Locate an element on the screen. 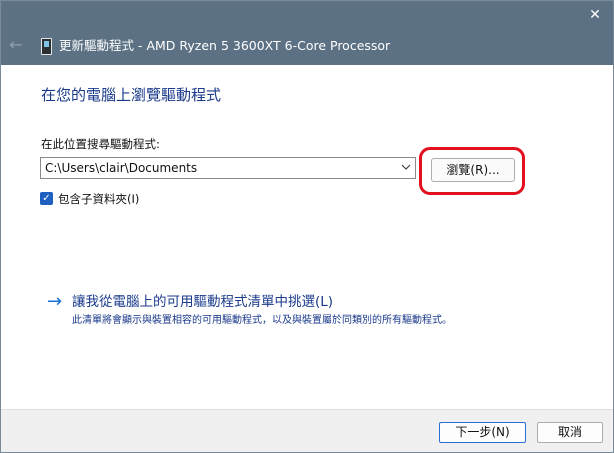  driver-path-combobox: C:\Users\clair\Documents is located at coordinates (228, 168).